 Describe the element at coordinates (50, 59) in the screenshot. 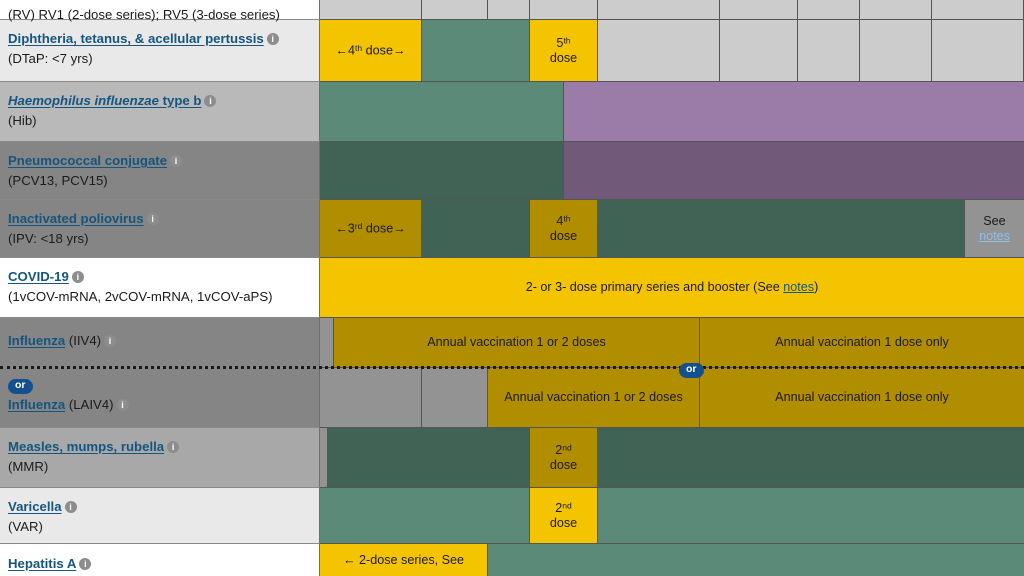

I see `vaccine-paren: (DTaP: <7 yrs)` at that location.